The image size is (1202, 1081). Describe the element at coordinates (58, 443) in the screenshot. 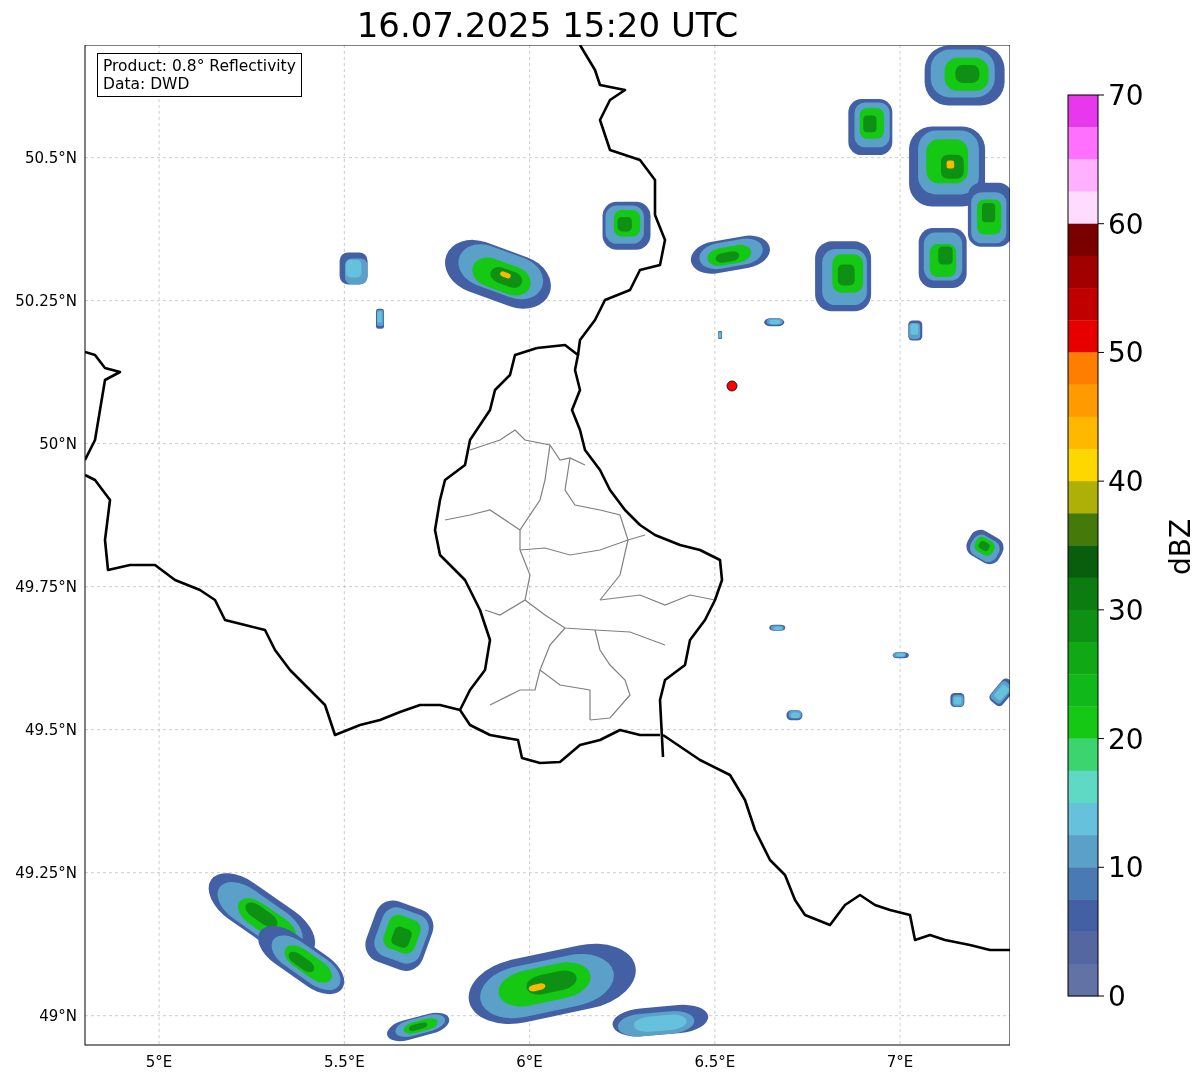

I see `y-tick-label: 50°N` at that location.